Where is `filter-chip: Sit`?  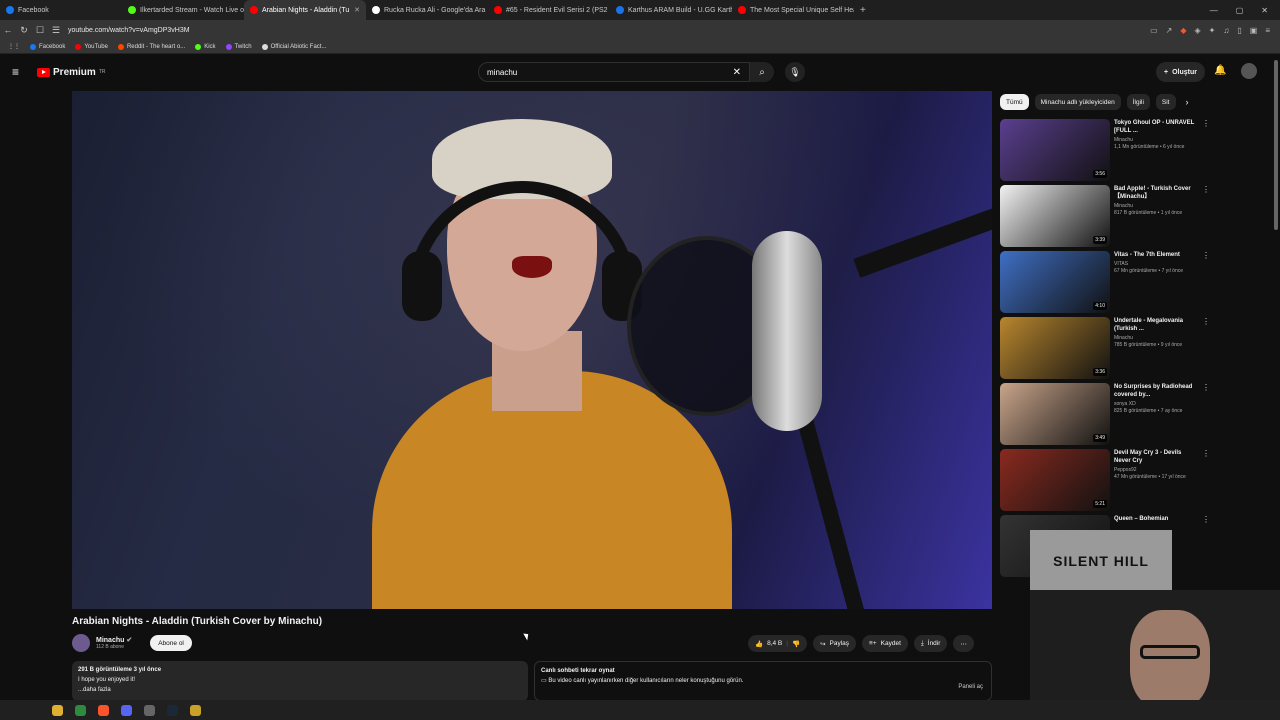
filter-chip: Sit is located at coordinates (1165, 102).